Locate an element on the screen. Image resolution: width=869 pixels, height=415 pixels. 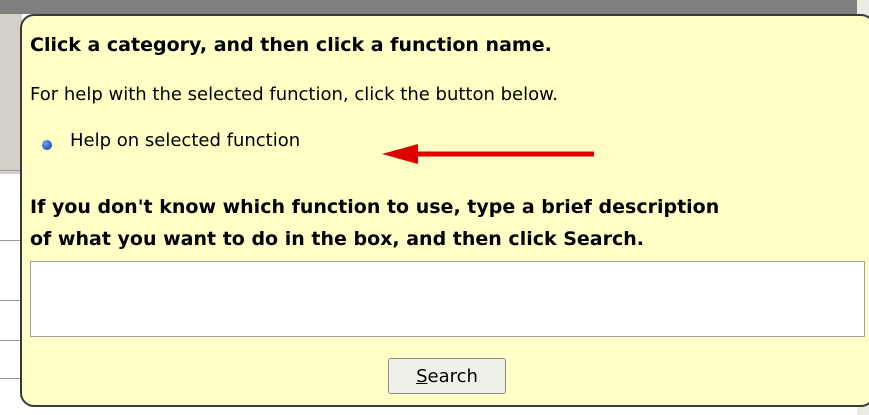
background-panel is located at coordinates (11, 94).